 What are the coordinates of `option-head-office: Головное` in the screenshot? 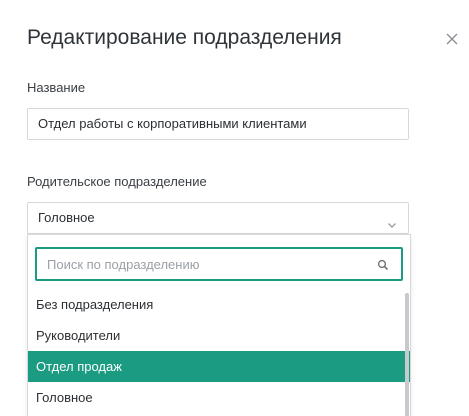 It's located at (219, 397).